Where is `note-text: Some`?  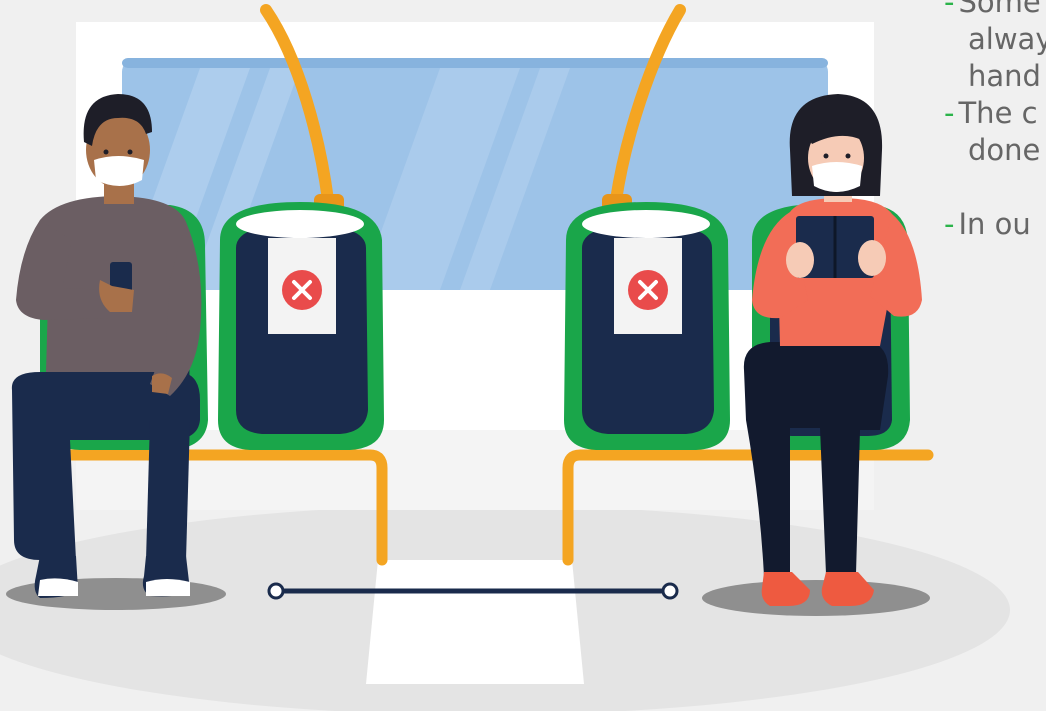
note-text: Some is located at coordinates (999, 9).